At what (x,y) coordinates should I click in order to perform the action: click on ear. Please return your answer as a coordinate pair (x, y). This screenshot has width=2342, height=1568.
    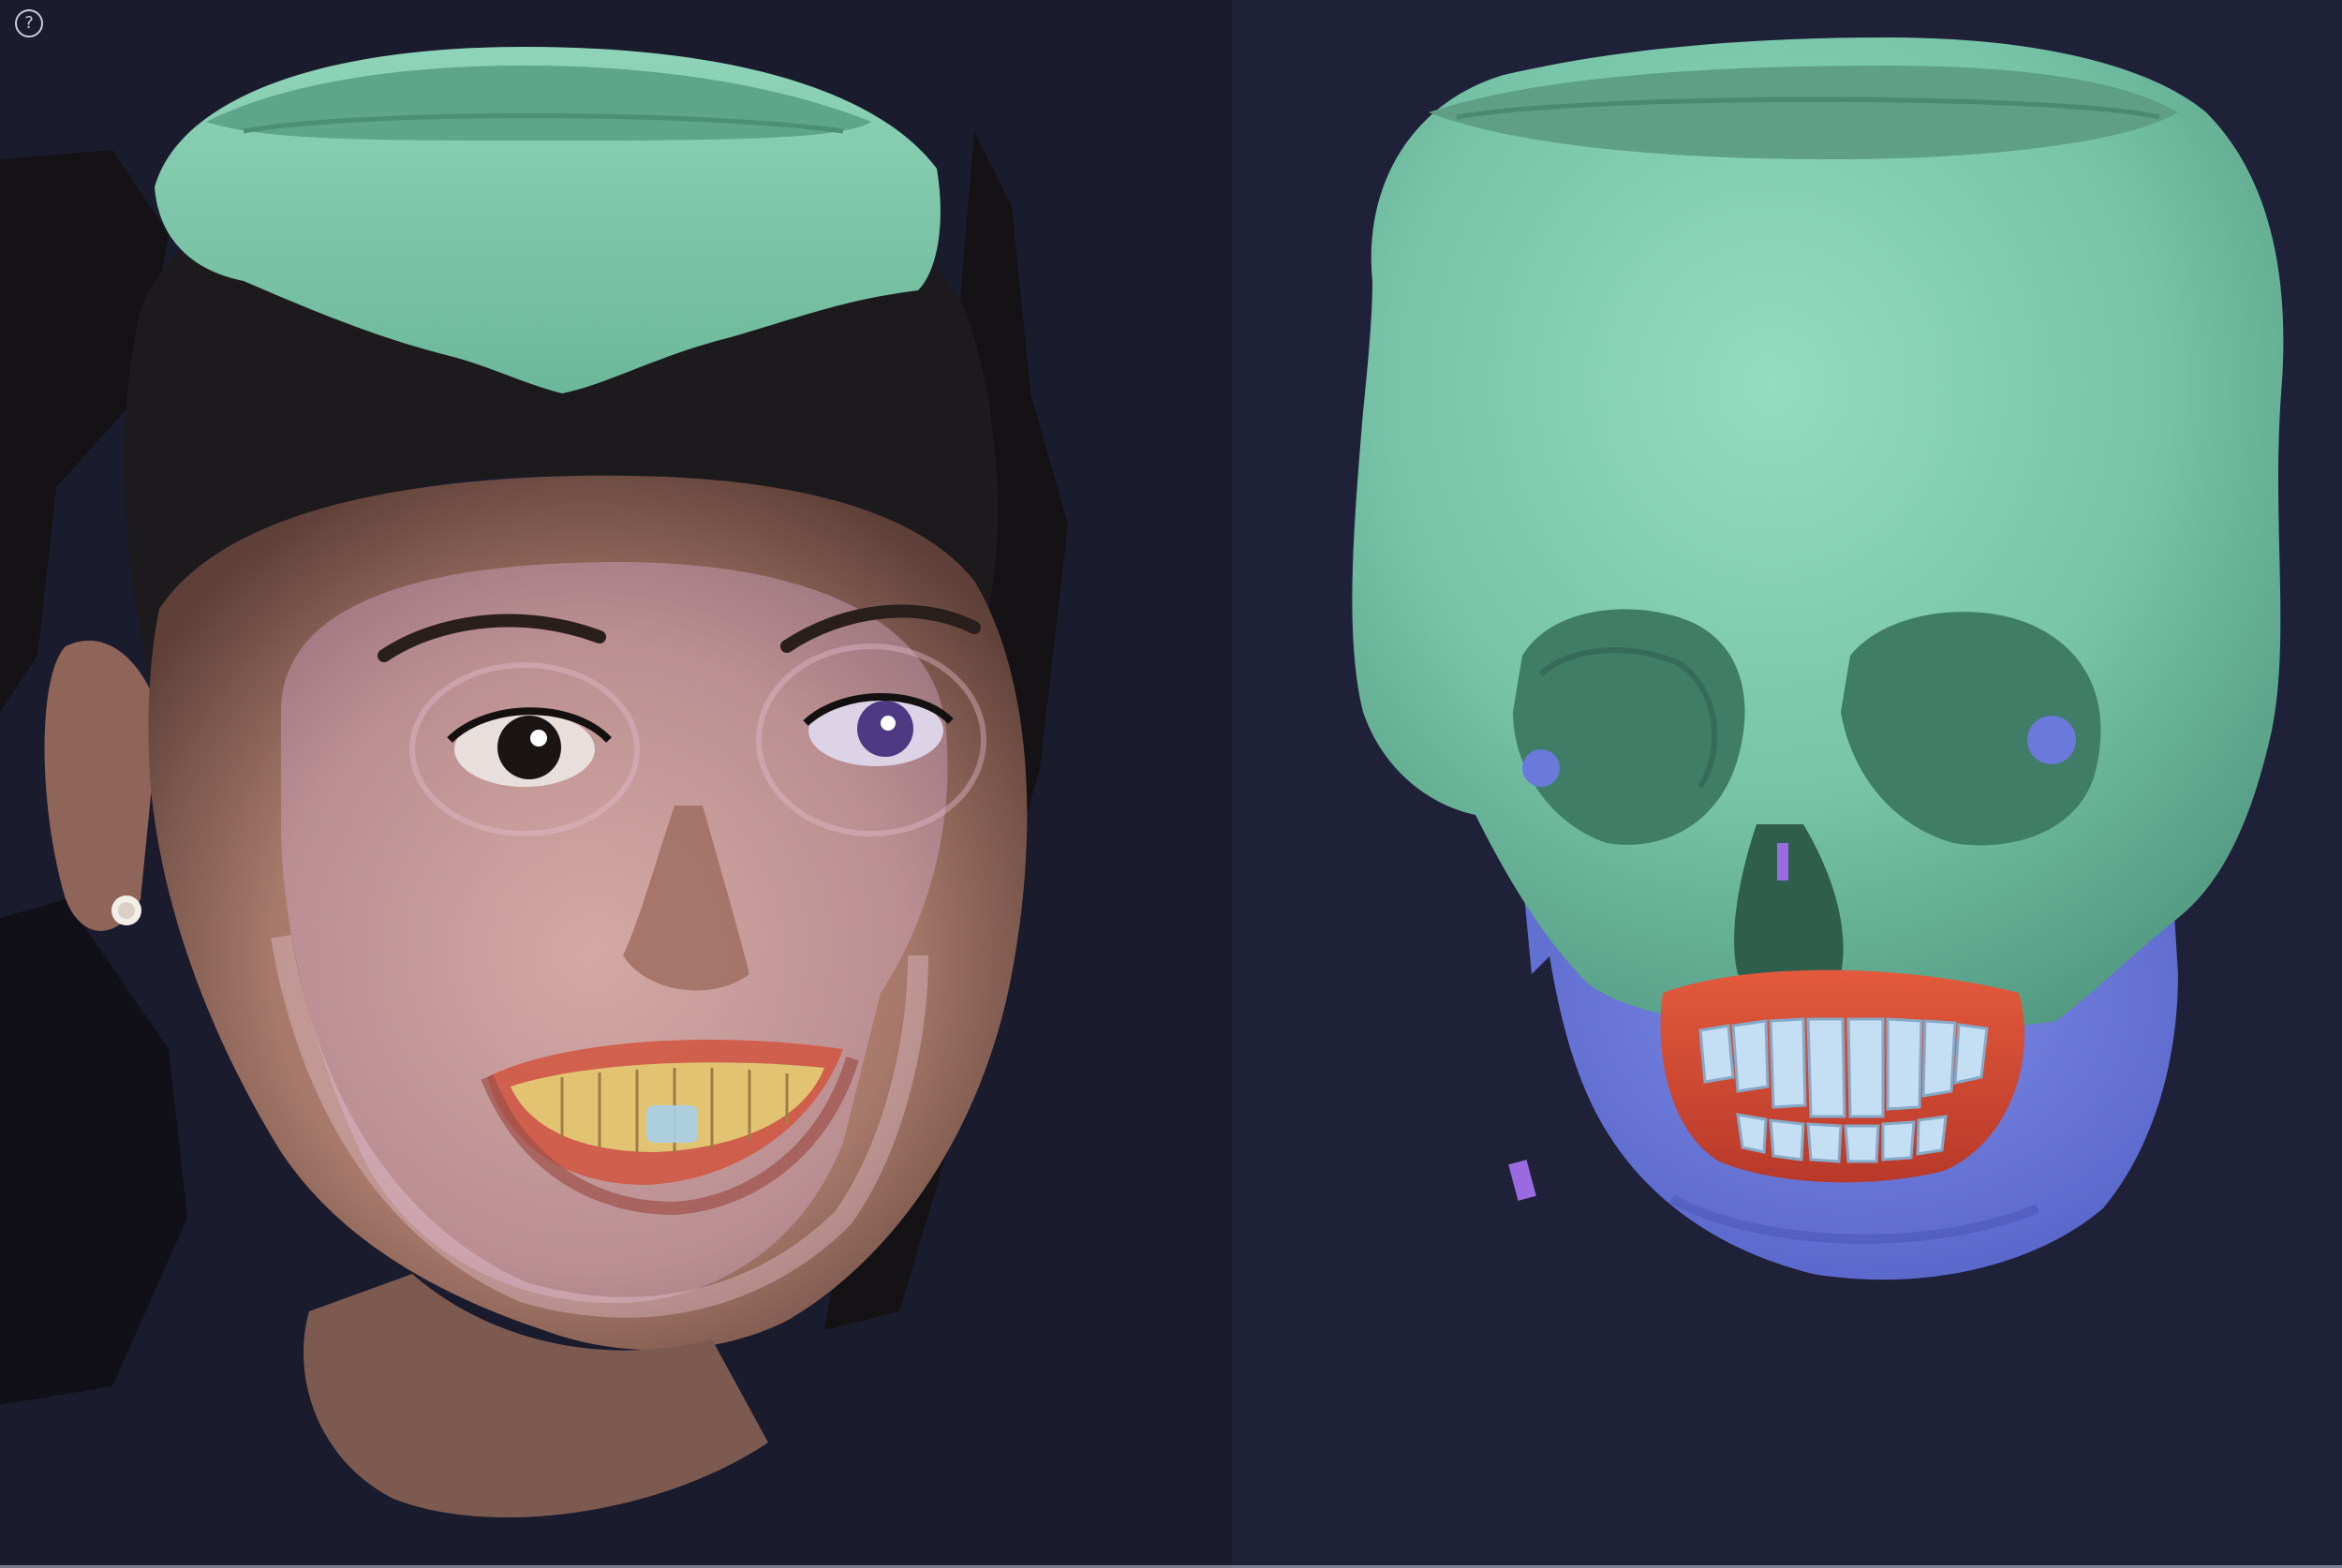
    Looking at the image, I should click on (101, 785).